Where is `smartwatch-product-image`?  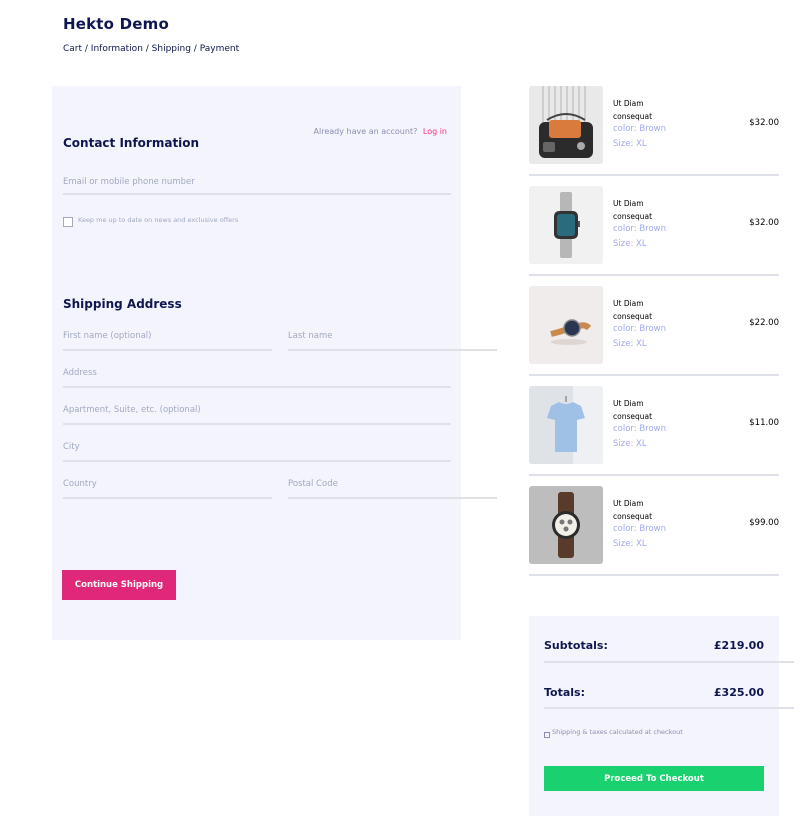
smartwatch-product-image is located at coordinates (566, 225).